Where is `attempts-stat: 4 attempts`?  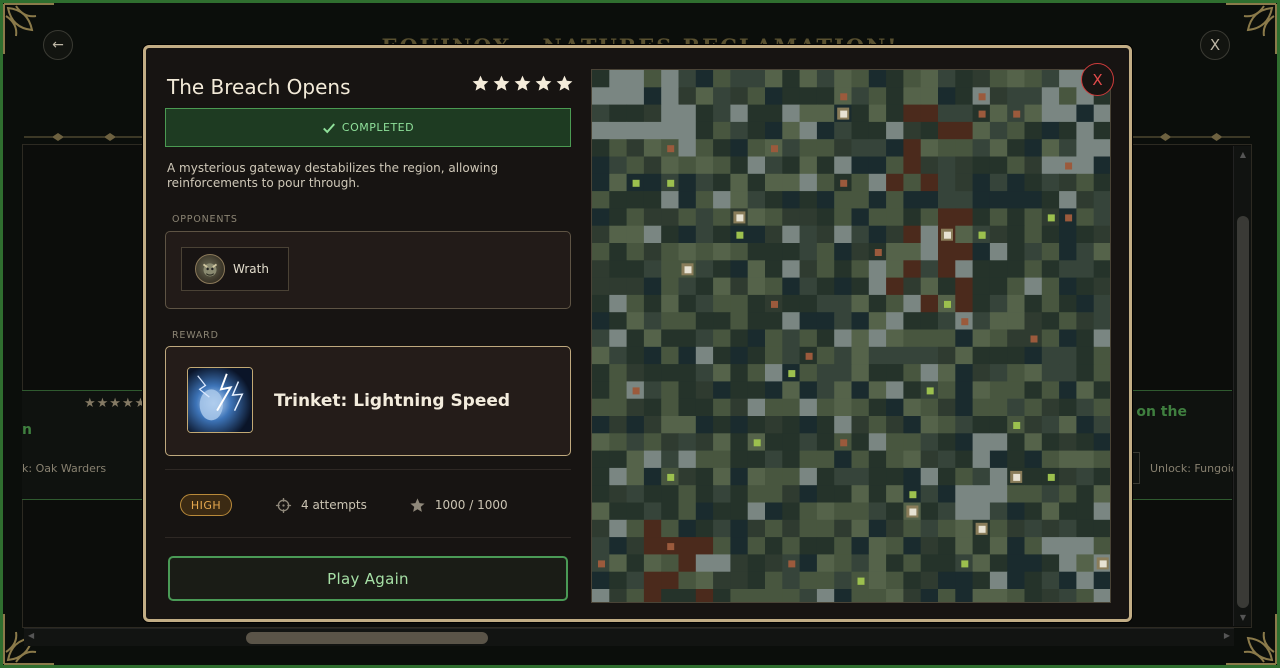 attempts-stat: 4 attempts is located at coordinates (321, 505).